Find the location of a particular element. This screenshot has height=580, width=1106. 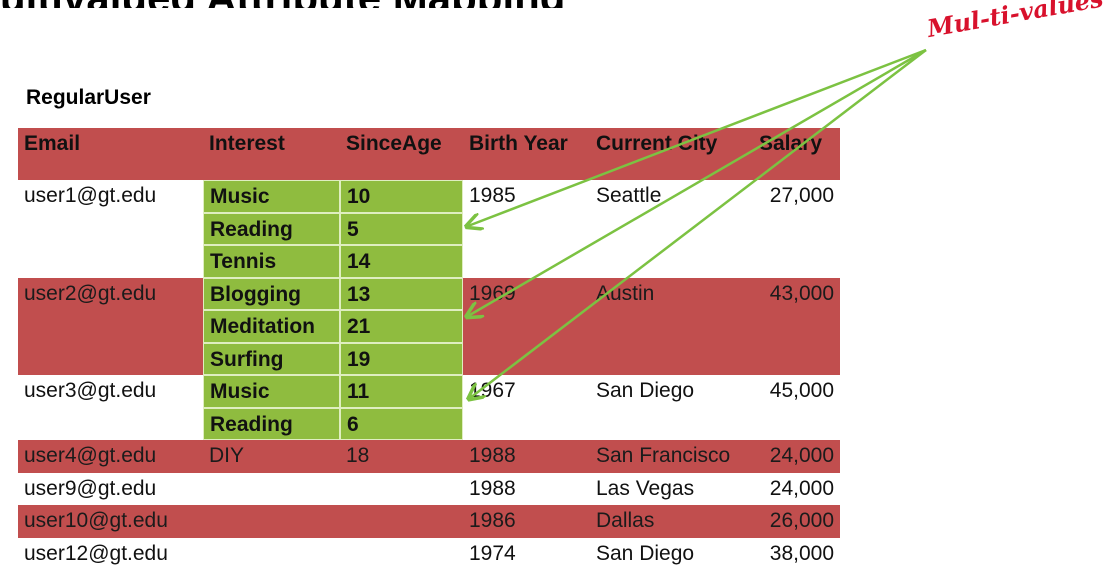

birth-year-cell: 1986 is located at coordinates (526, 521).